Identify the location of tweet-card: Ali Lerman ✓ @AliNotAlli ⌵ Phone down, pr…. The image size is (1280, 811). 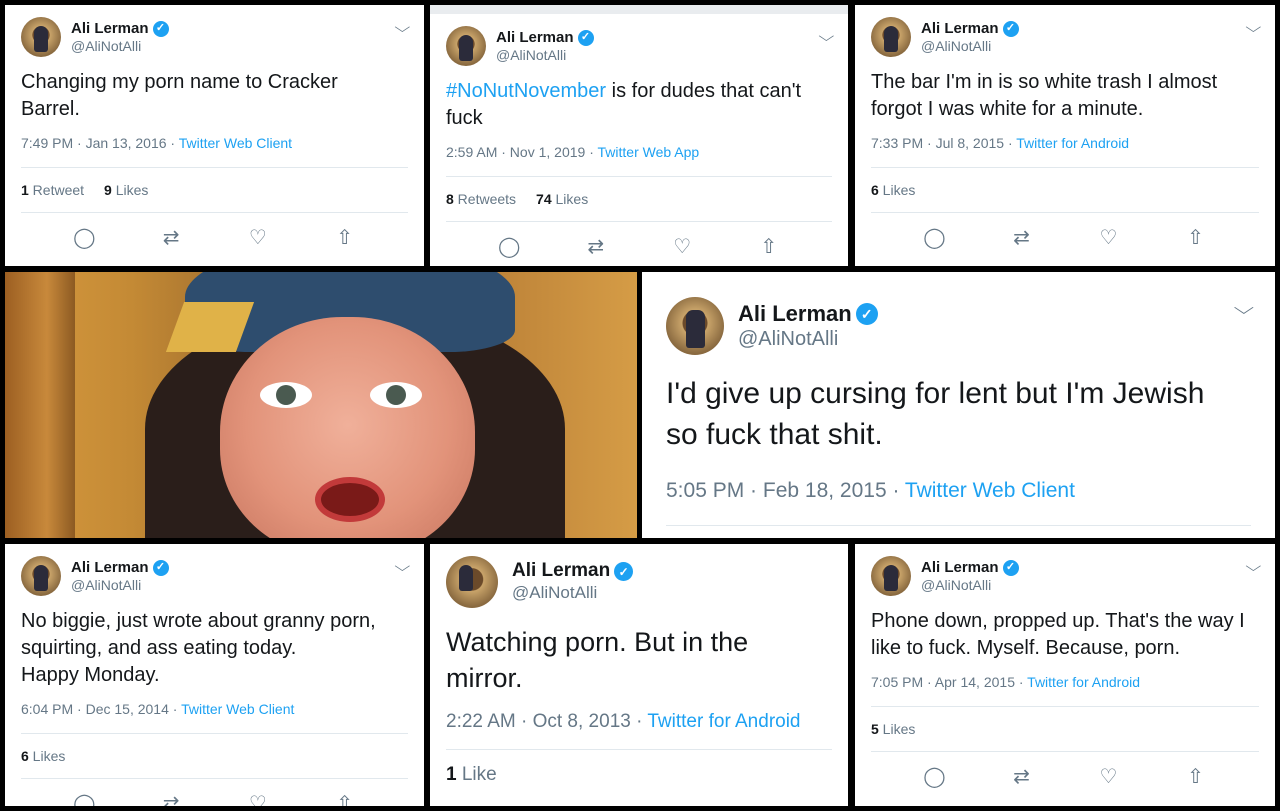
(1065, 675).